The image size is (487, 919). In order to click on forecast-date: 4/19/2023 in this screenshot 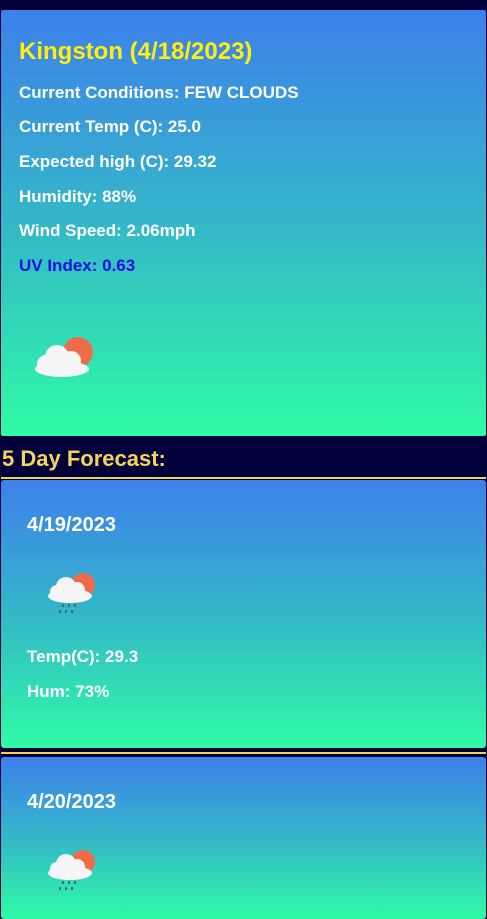, I will do `click(71, 525)`.